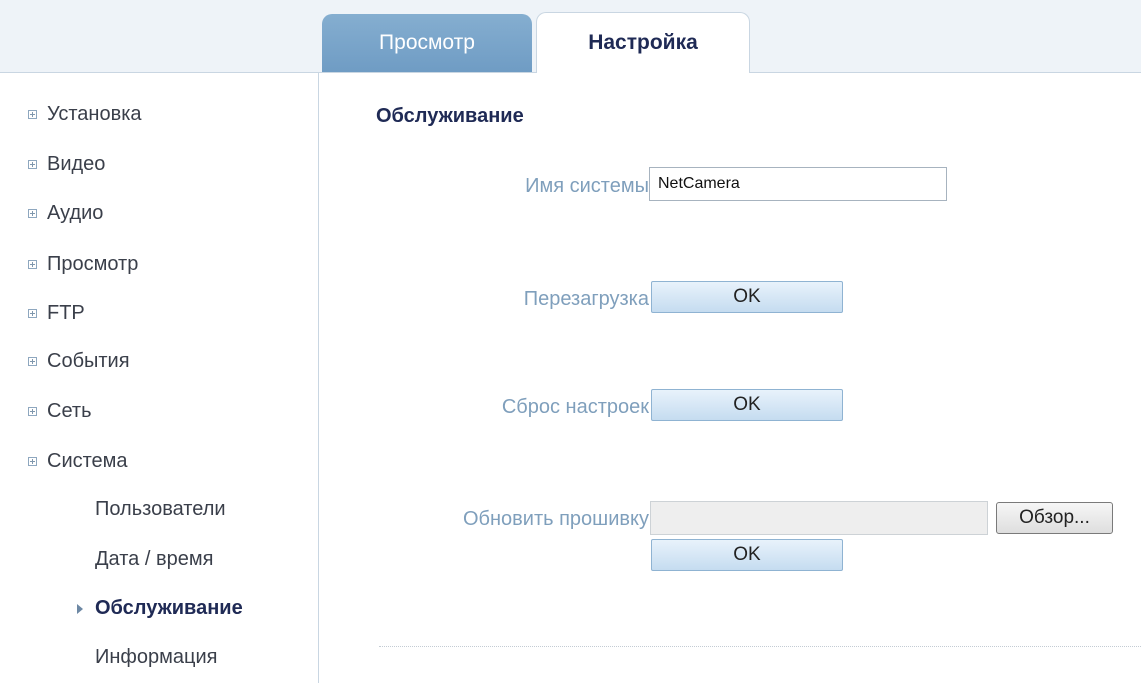  Describe the element at coordinates (798, 184) in the screenshot. I see `system-name-input` at that location.